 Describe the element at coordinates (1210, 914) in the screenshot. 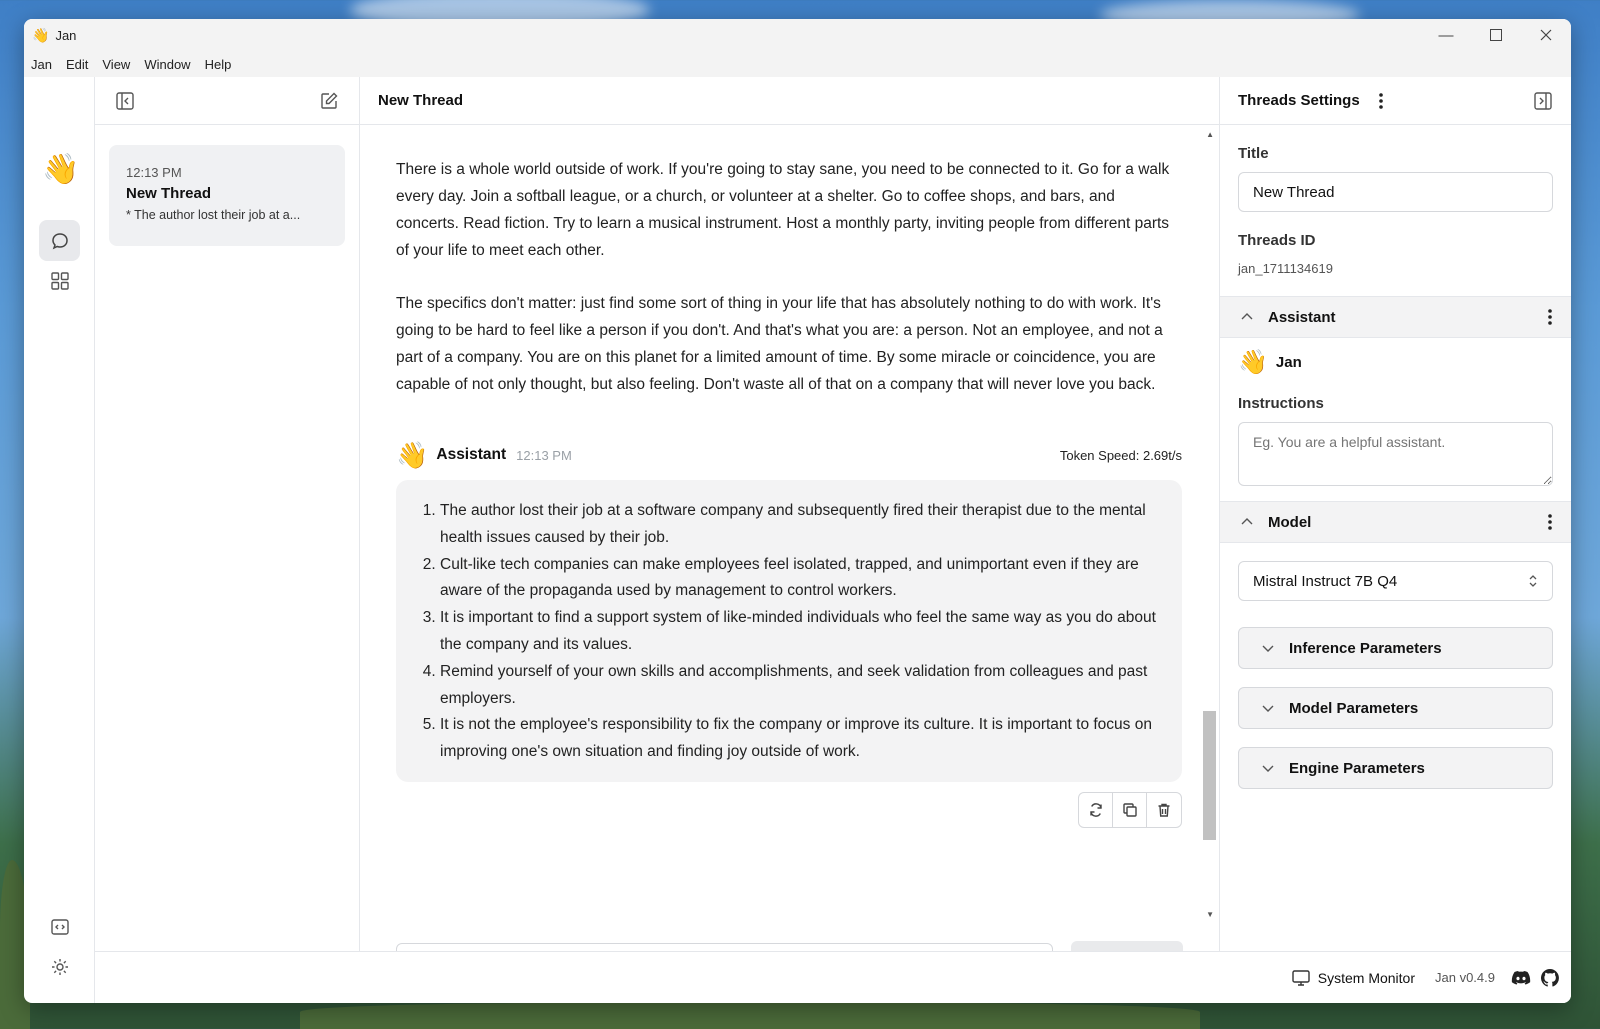

I see `scroll-down-icon: ▼` at that location.